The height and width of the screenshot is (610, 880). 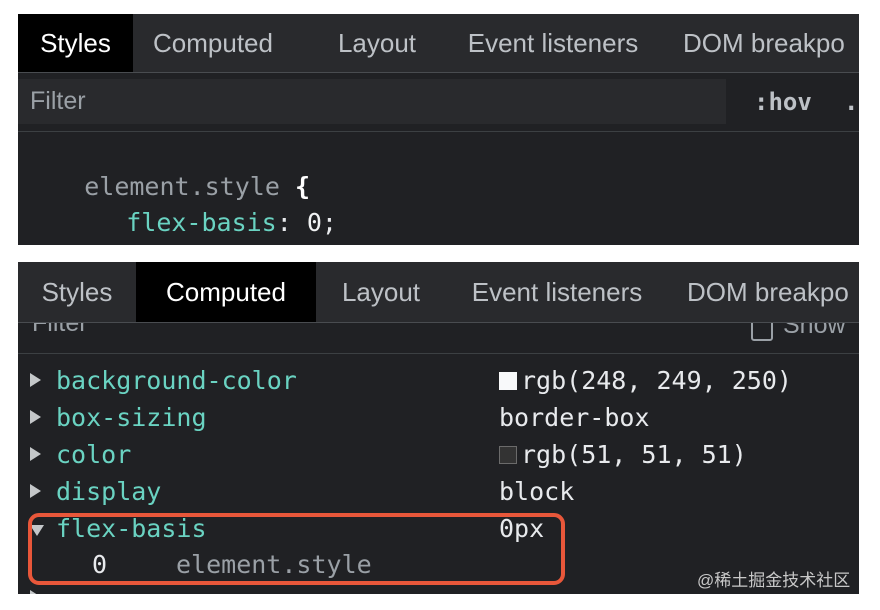 What do you see at coordinates (91, 244) in the screenshot?
I see `close-brace: }` at bounding box center [91, 244].